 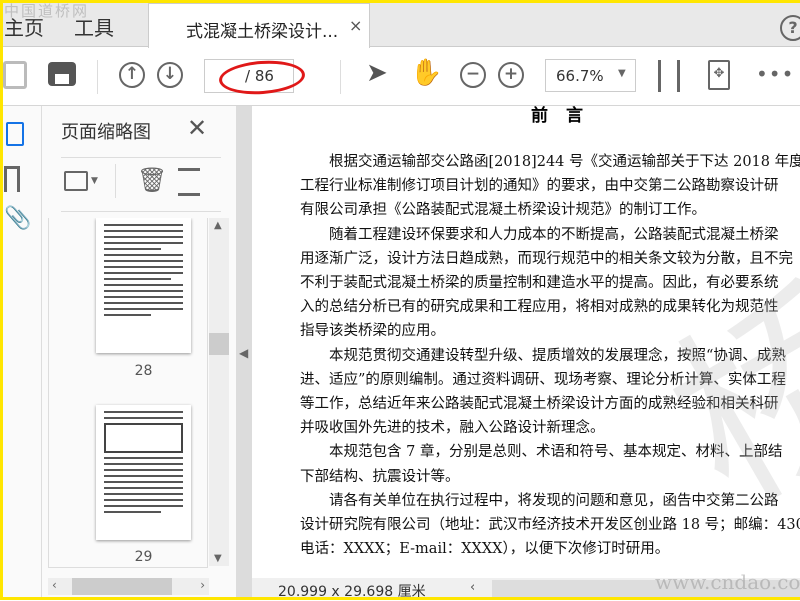 I want to click on zoom-in-icon: +, so click(x=511, y=75).